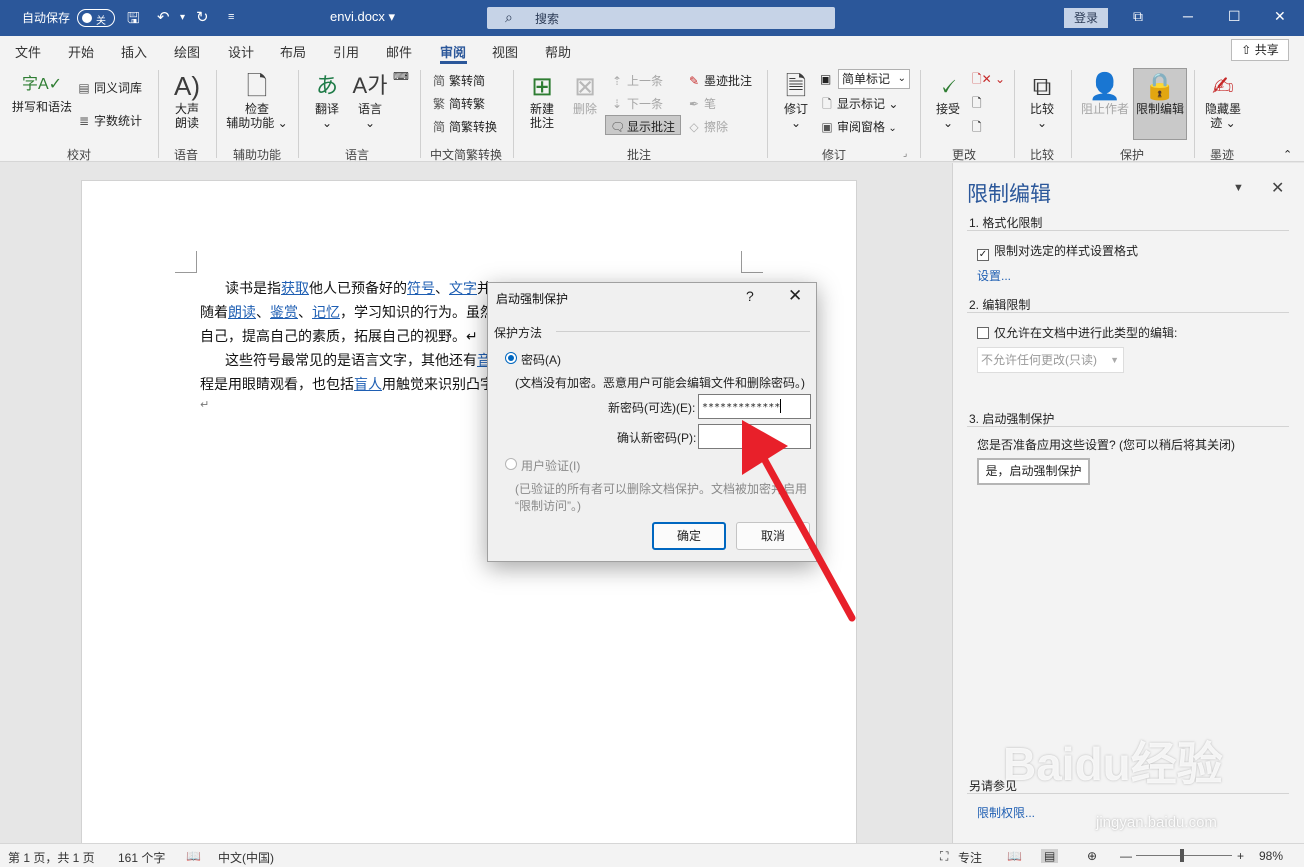 This screenshot has width=1304, height=867. What do you see at coordinates (458, 80) in the screenshot?
I see `traditional-to-simplified-button: 简繁转简` at bounding box center [458, 80].